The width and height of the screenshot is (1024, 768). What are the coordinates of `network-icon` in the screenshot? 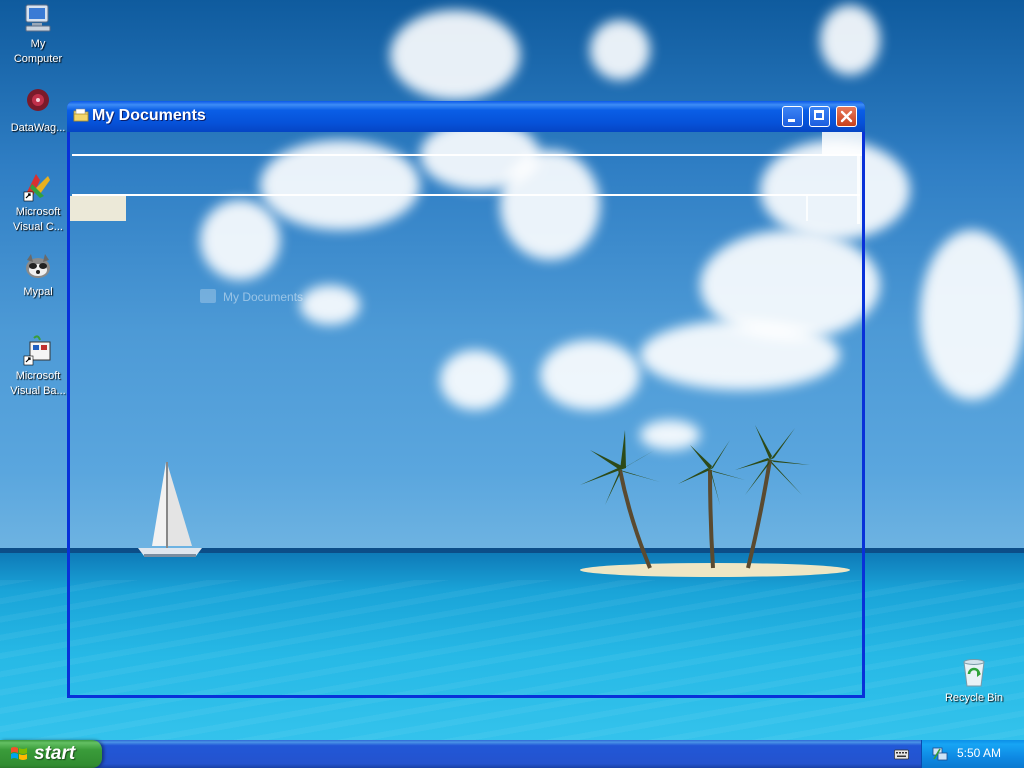 It's located at (940, 754).